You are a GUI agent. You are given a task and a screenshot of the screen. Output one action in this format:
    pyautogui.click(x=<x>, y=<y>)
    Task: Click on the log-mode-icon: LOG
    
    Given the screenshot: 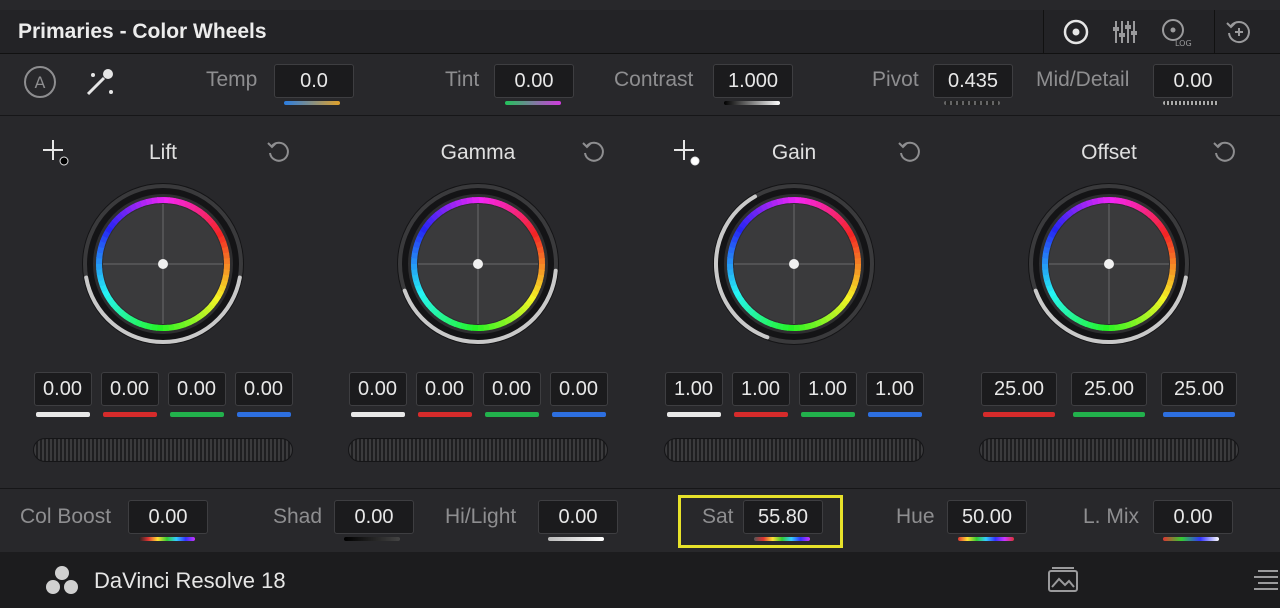 What is the action you would take?
    pyautogui.click(x=1177, y=33)
    